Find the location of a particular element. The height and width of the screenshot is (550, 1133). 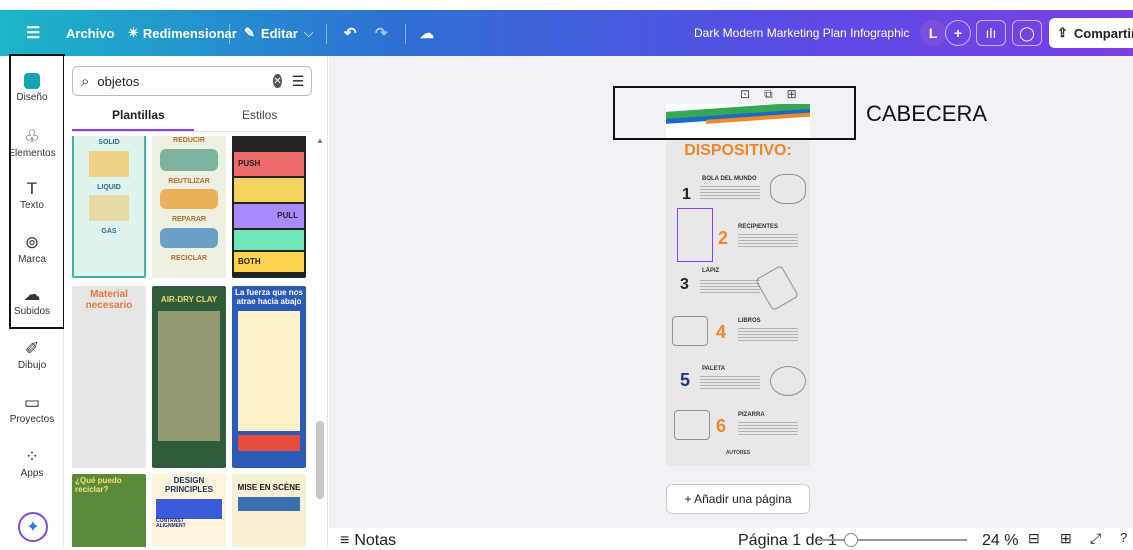

rail-item-draw: ✐ Dibujo is located at coordinates (32, 354).